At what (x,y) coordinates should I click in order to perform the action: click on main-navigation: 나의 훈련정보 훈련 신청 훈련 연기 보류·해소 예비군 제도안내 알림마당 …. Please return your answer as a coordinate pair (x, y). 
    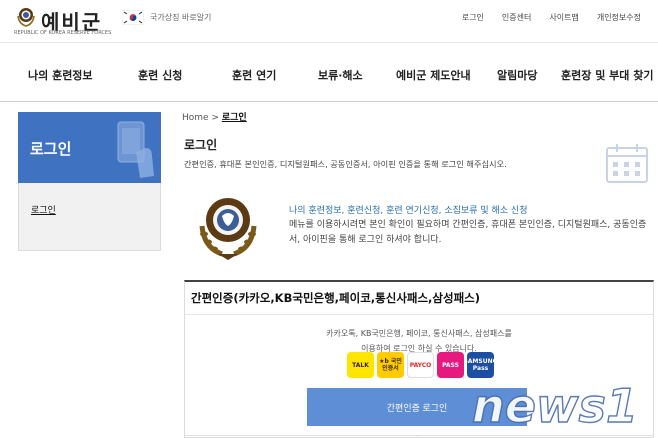
    Looking at the image, I should click on (329, 72).